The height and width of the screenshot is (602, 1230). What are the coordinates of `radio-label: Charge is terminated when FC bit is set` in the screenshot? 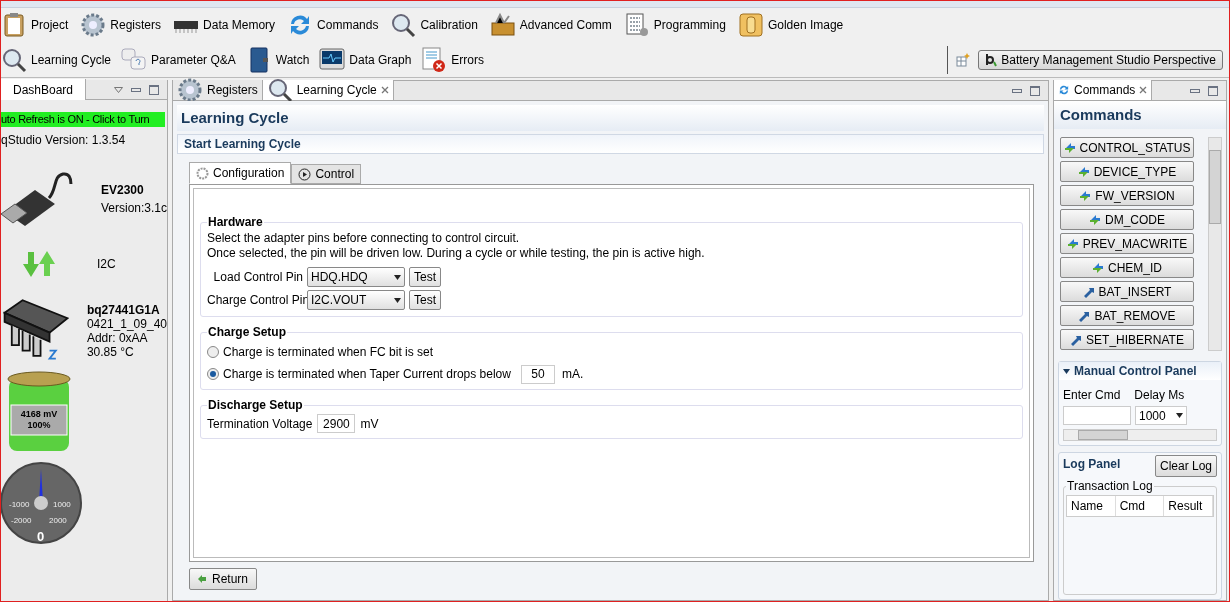 It's located at (328, 352).